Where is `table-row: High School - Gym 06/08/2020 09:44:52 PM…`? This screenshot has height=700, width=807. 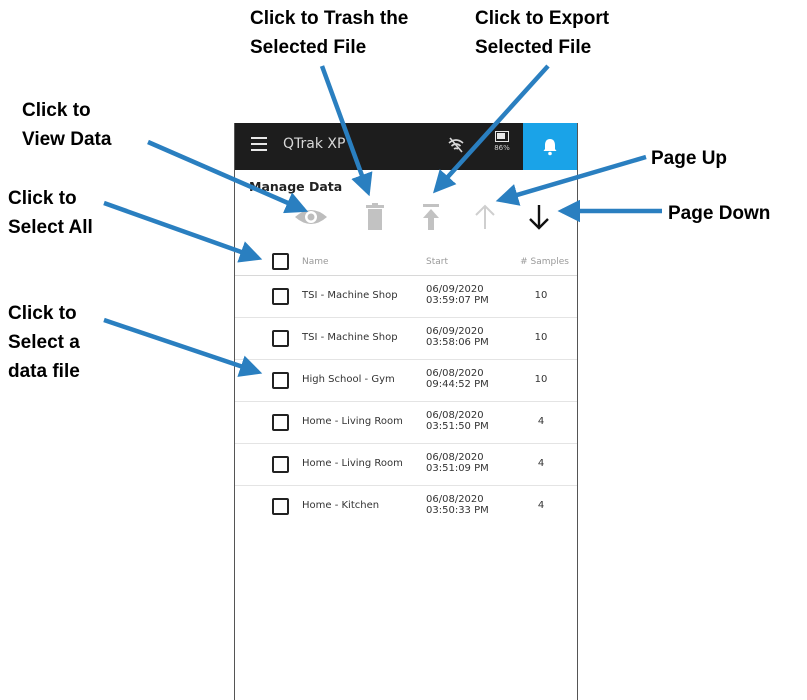
table-row: High School - Gym 06/08/2020 09:44:52 PM… is located at coordinates (406, 381).